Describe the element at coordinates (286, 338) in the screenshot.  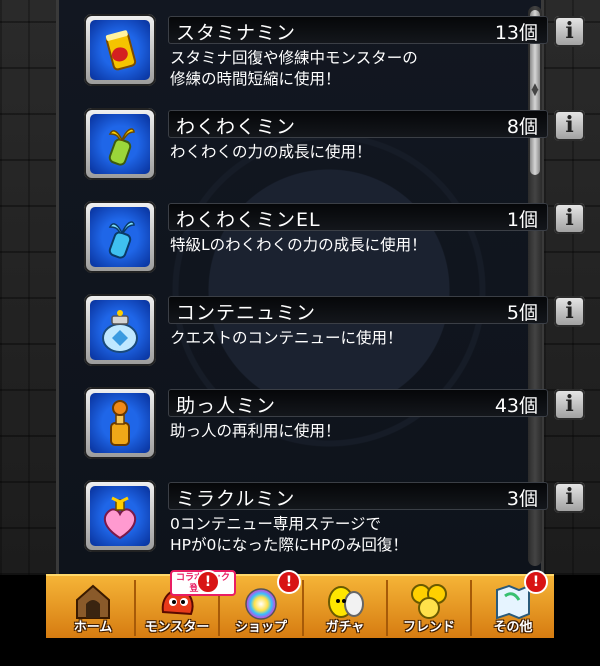
I see `item-description: クエストのコンテニューに使用！` at that location.